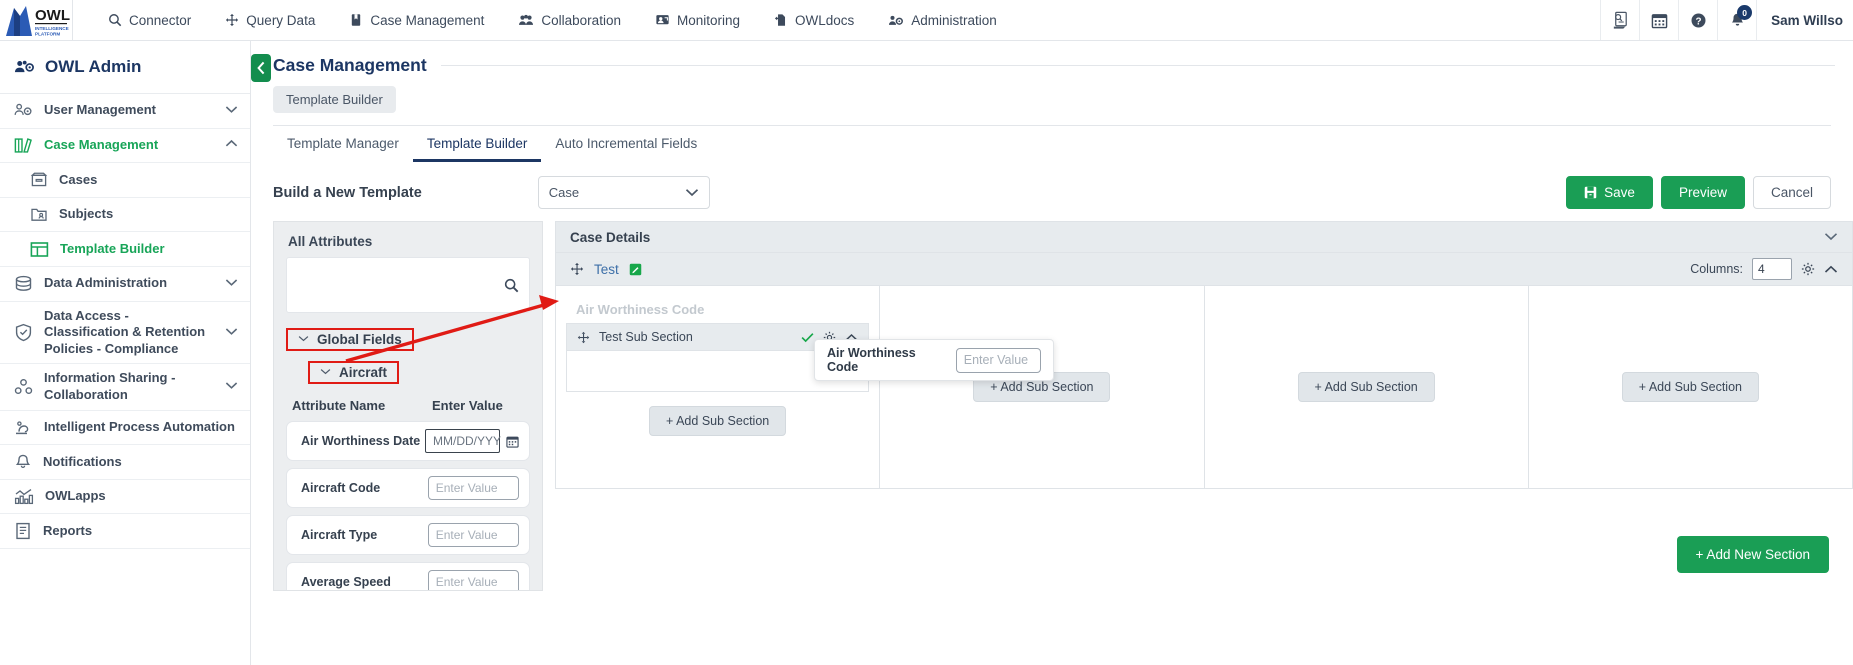 The image size is (1853, 665). What do you see at coordinates (125, 180) in the screenshot?
I see `sidebar-item-cases: Cases` at bounding box center [125, 180].